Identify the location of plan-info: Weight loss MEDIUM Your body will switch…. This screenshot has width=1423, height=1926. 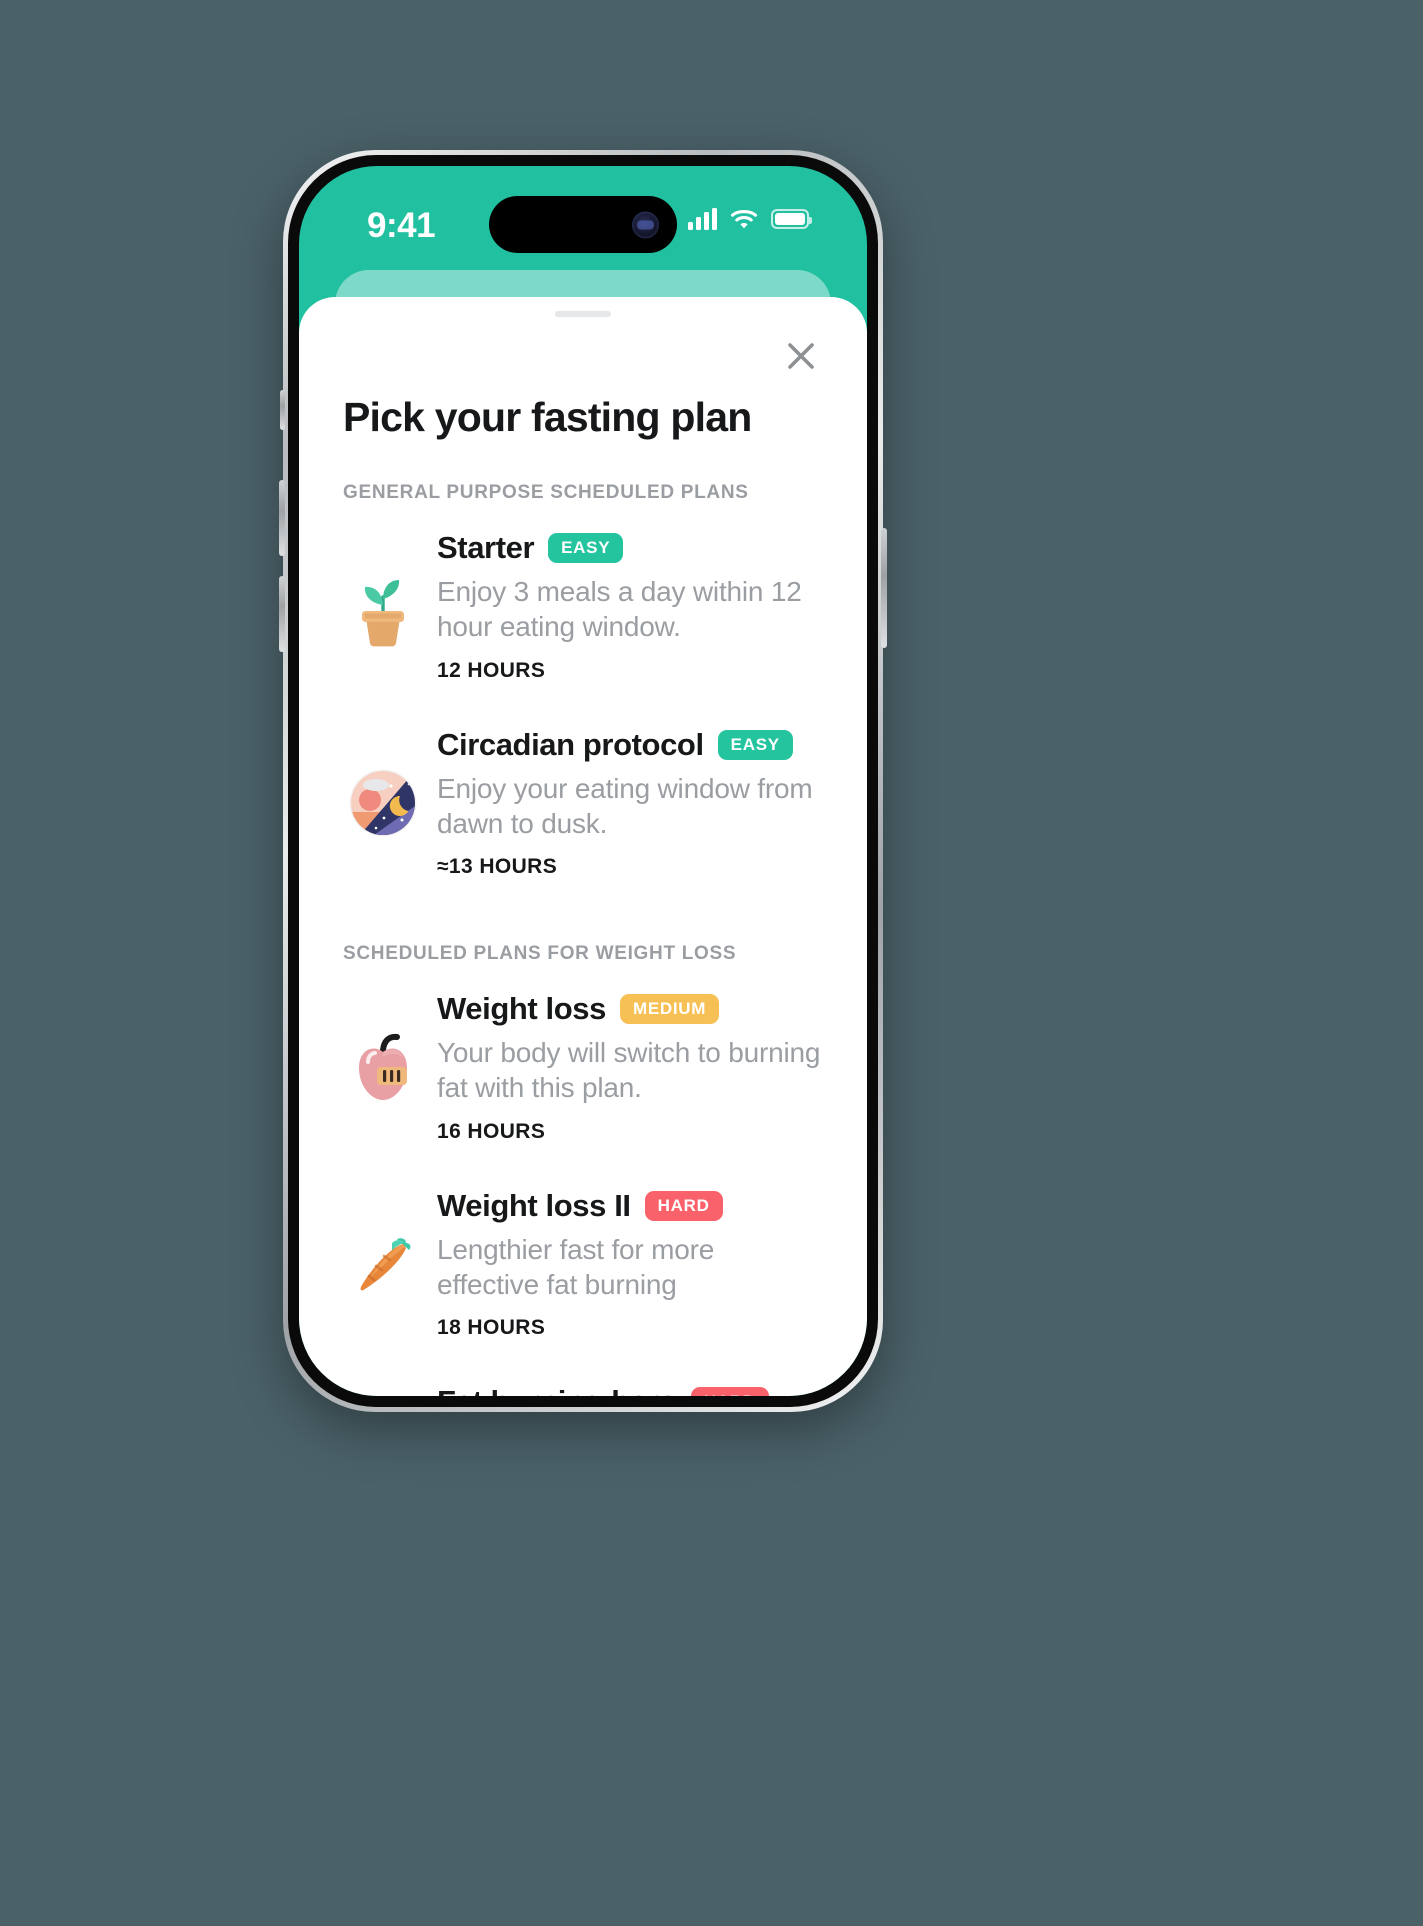
(630, 1067).